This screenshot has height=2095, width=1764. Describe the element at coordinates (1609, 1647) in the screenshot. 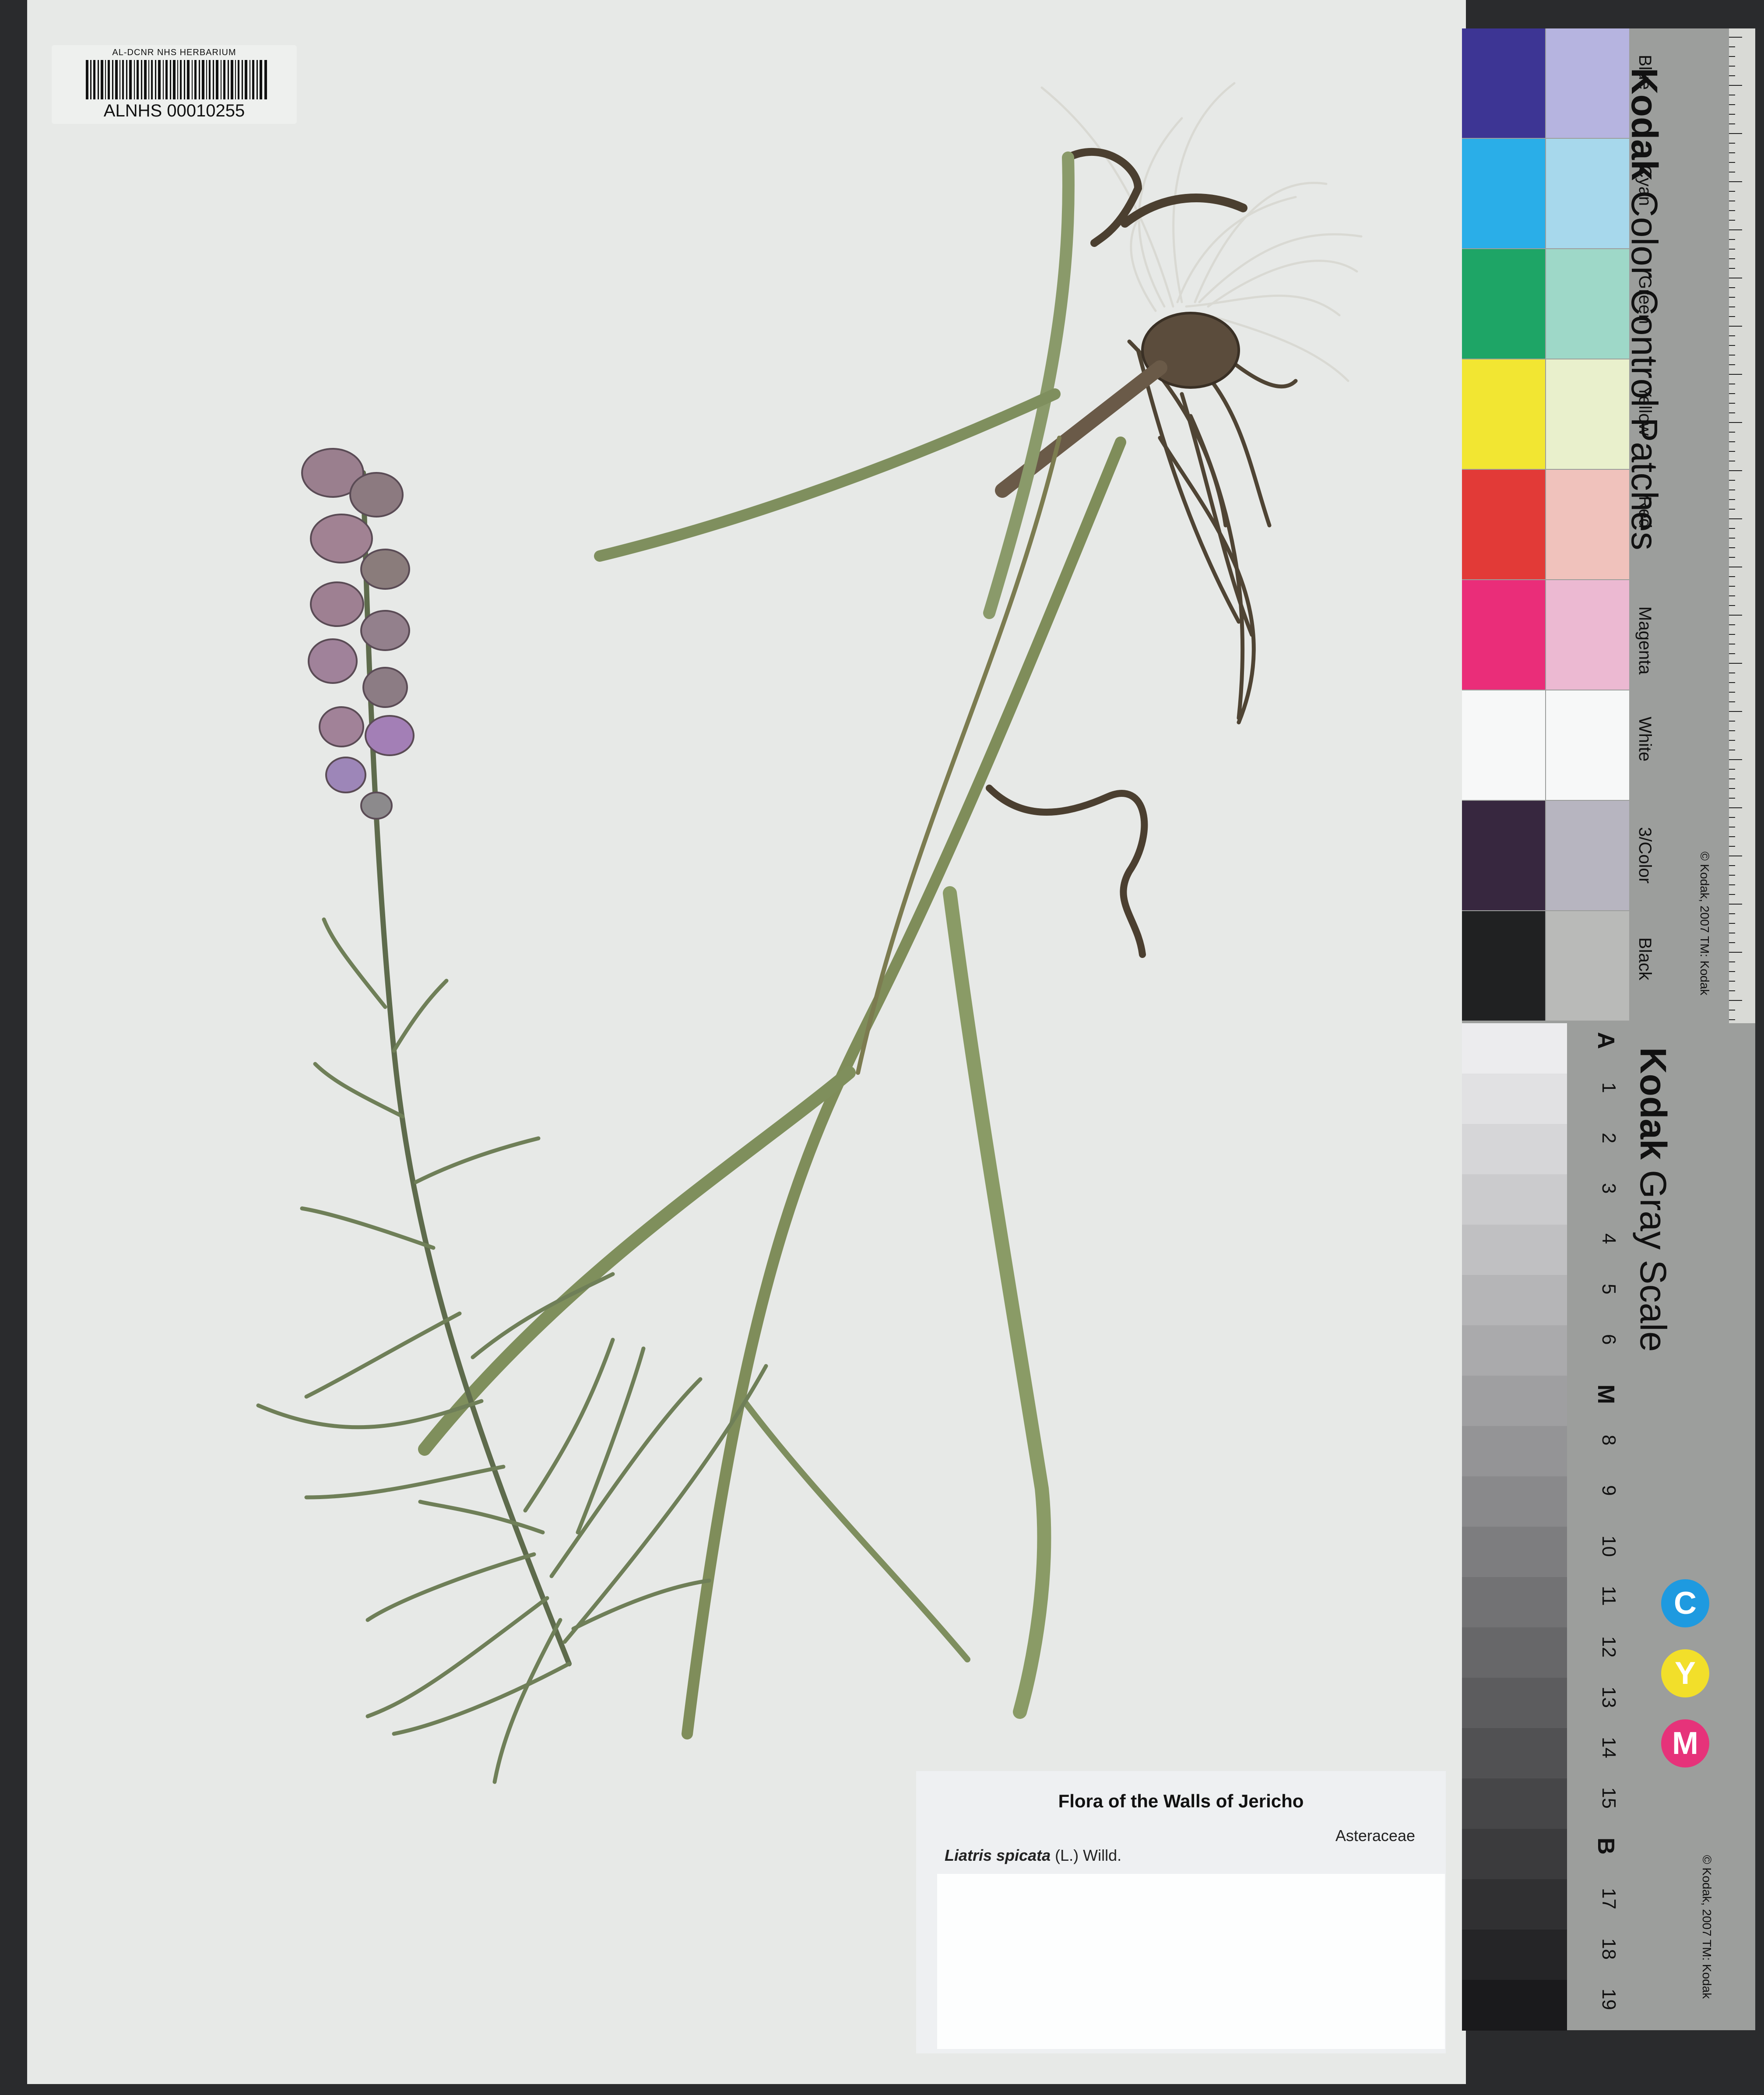

I see `gray-step-label: 12` at that location.